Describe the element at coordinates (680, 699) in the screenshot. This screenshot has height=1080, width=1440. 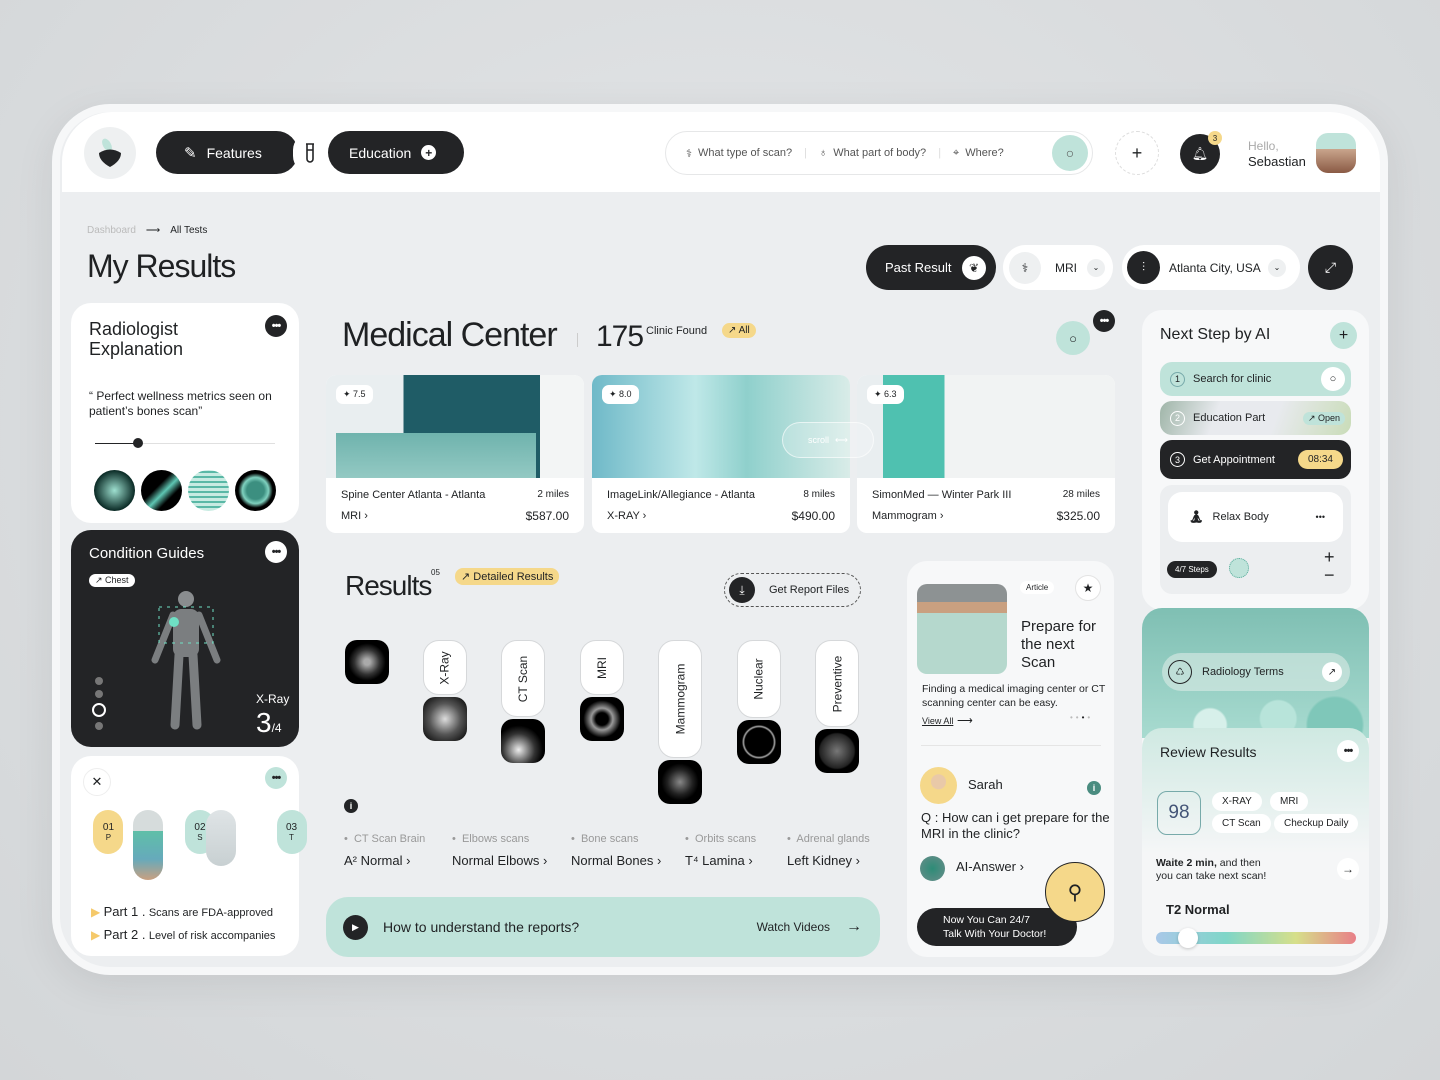
I see `category-pill: Mammogram` at that location.